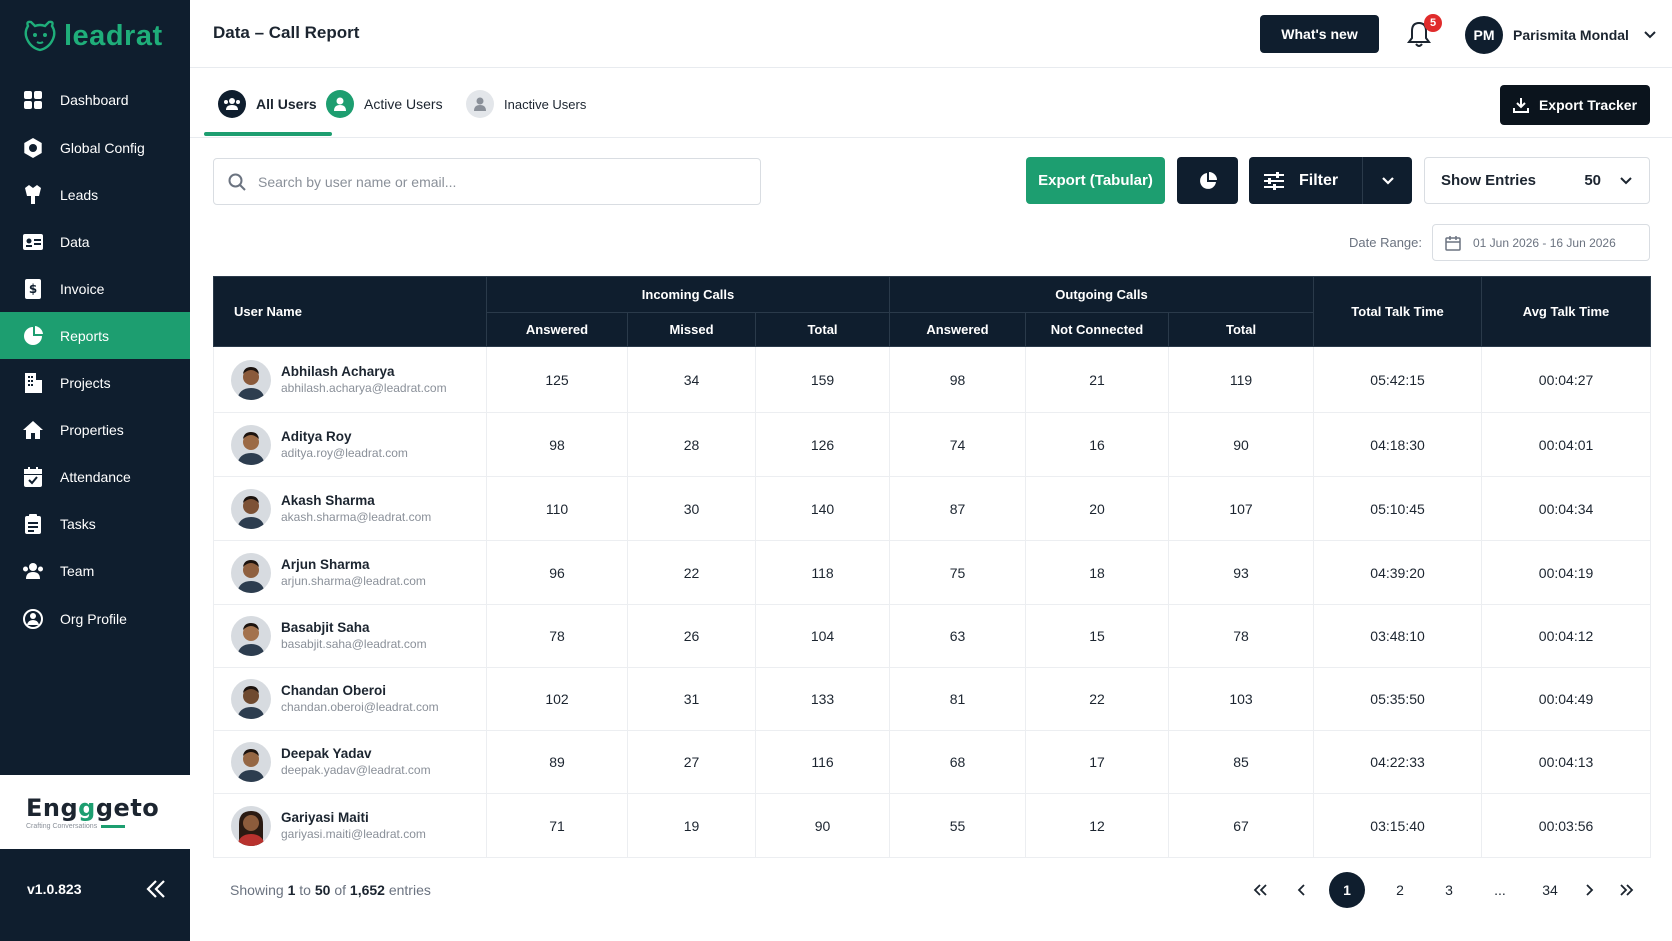 This screenshot has width=1672, height=941. What do you see at coordinates (360, 707) in the screenshot?
I see `user-email: chandan.oberoi@leadrat.com` at bounding box center [360, 707].